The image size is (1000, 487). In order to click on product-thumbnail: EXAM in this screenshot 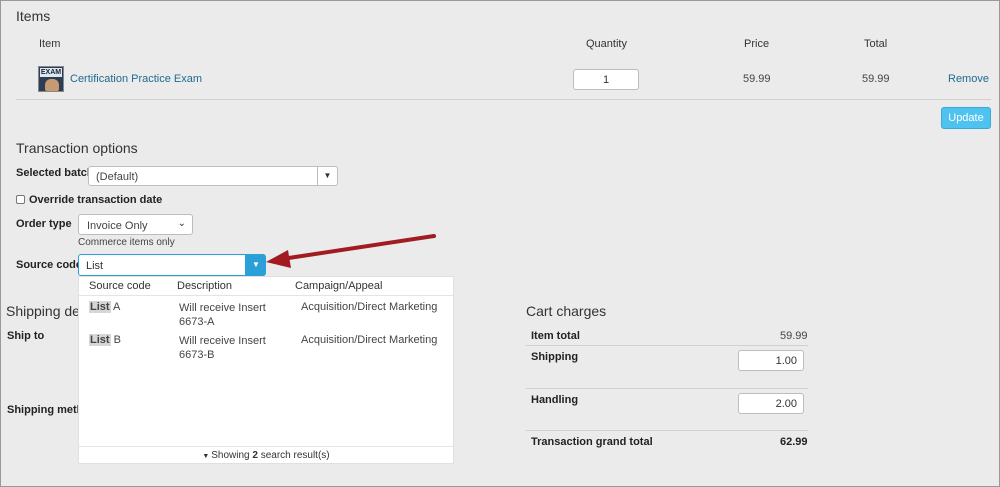, I will do `click(51, 79)`.